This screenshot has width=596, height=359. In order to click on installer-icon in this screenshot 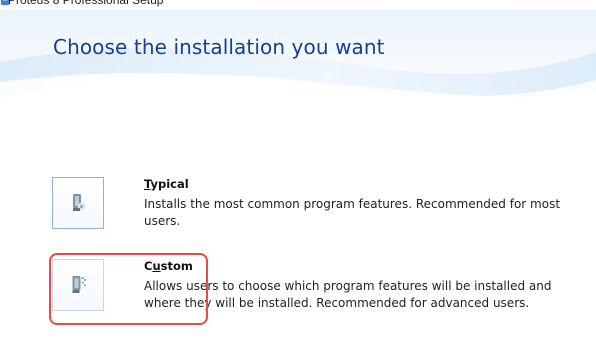, I will do `click(79, 202)`.